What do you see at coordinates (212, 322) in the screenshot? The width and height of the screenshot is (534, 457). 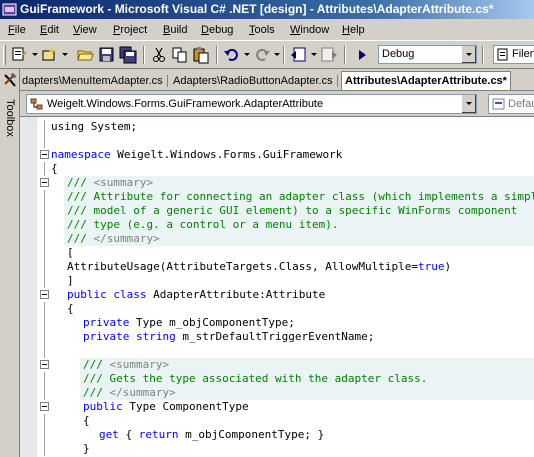 I see `code-token: Type m_objComponentType;` at bounding box center [212, 322].